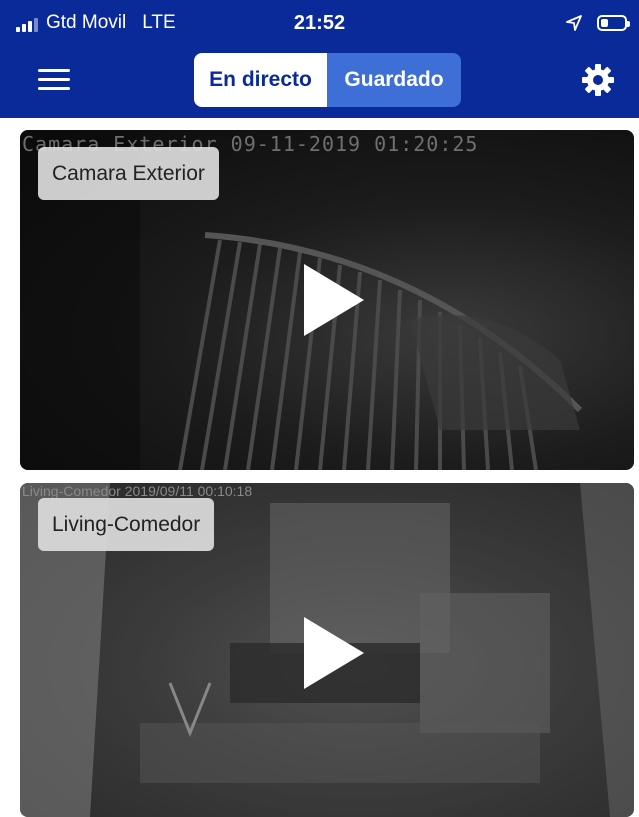 This screenshot has width=639, height=817. Describe the element at coordinates (604, 23) in the screenshot. I see `battery-level` at that location.